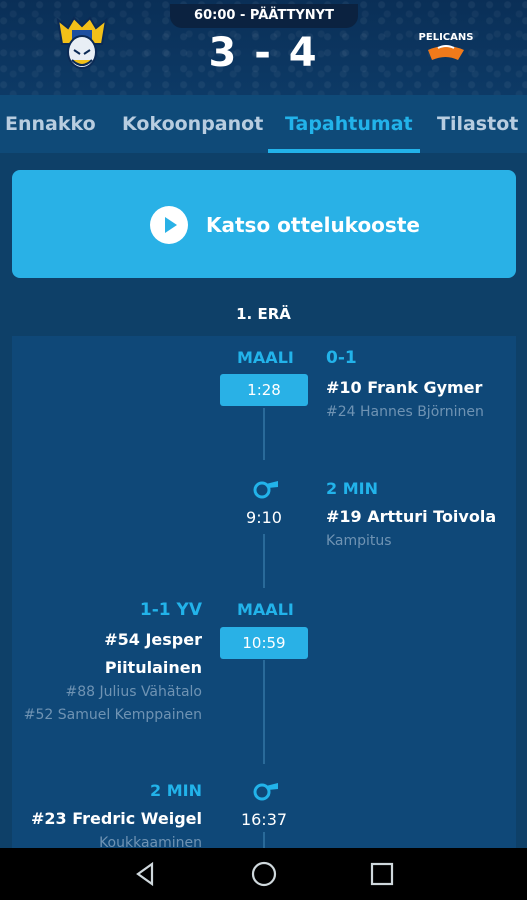 This screenshot has height=900, width=527. What do you see at coordinates (477, 124) in the screenshot?
I see `tab-tilastot: Tilastot` at bounding box center [477, 124].